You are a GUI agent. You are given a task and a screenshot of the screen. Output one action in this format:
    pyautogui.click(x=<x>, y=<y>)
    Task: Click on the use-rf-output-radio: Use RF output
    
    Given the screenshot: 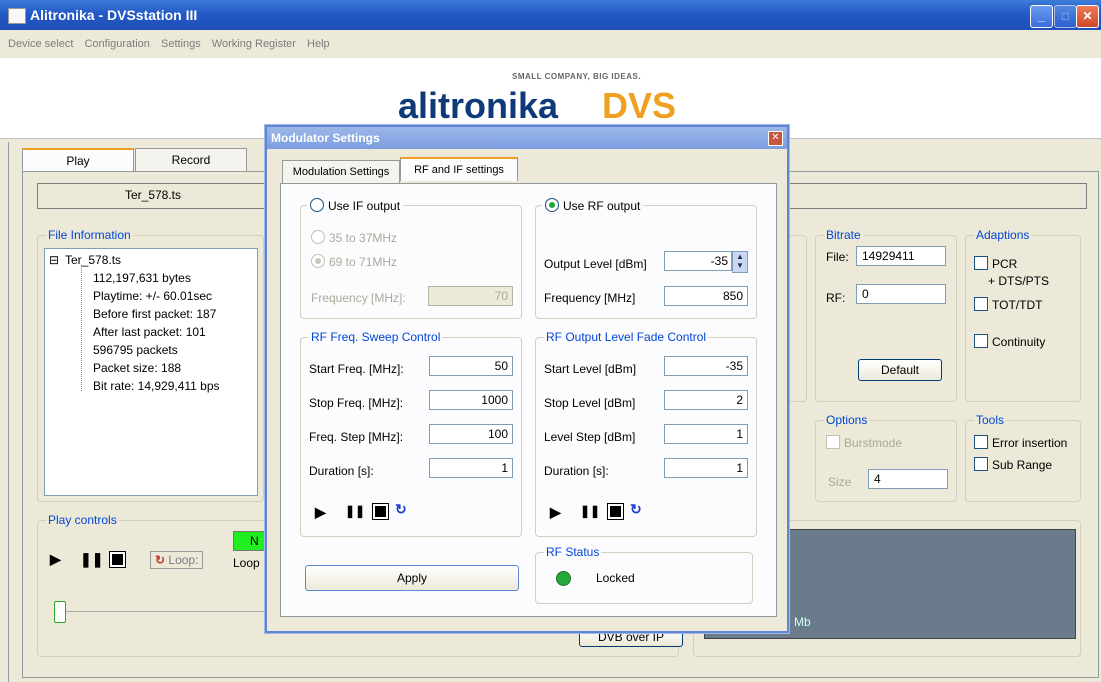 What is the action you would take?
    pyautogui.click(x=593, y=205)
    